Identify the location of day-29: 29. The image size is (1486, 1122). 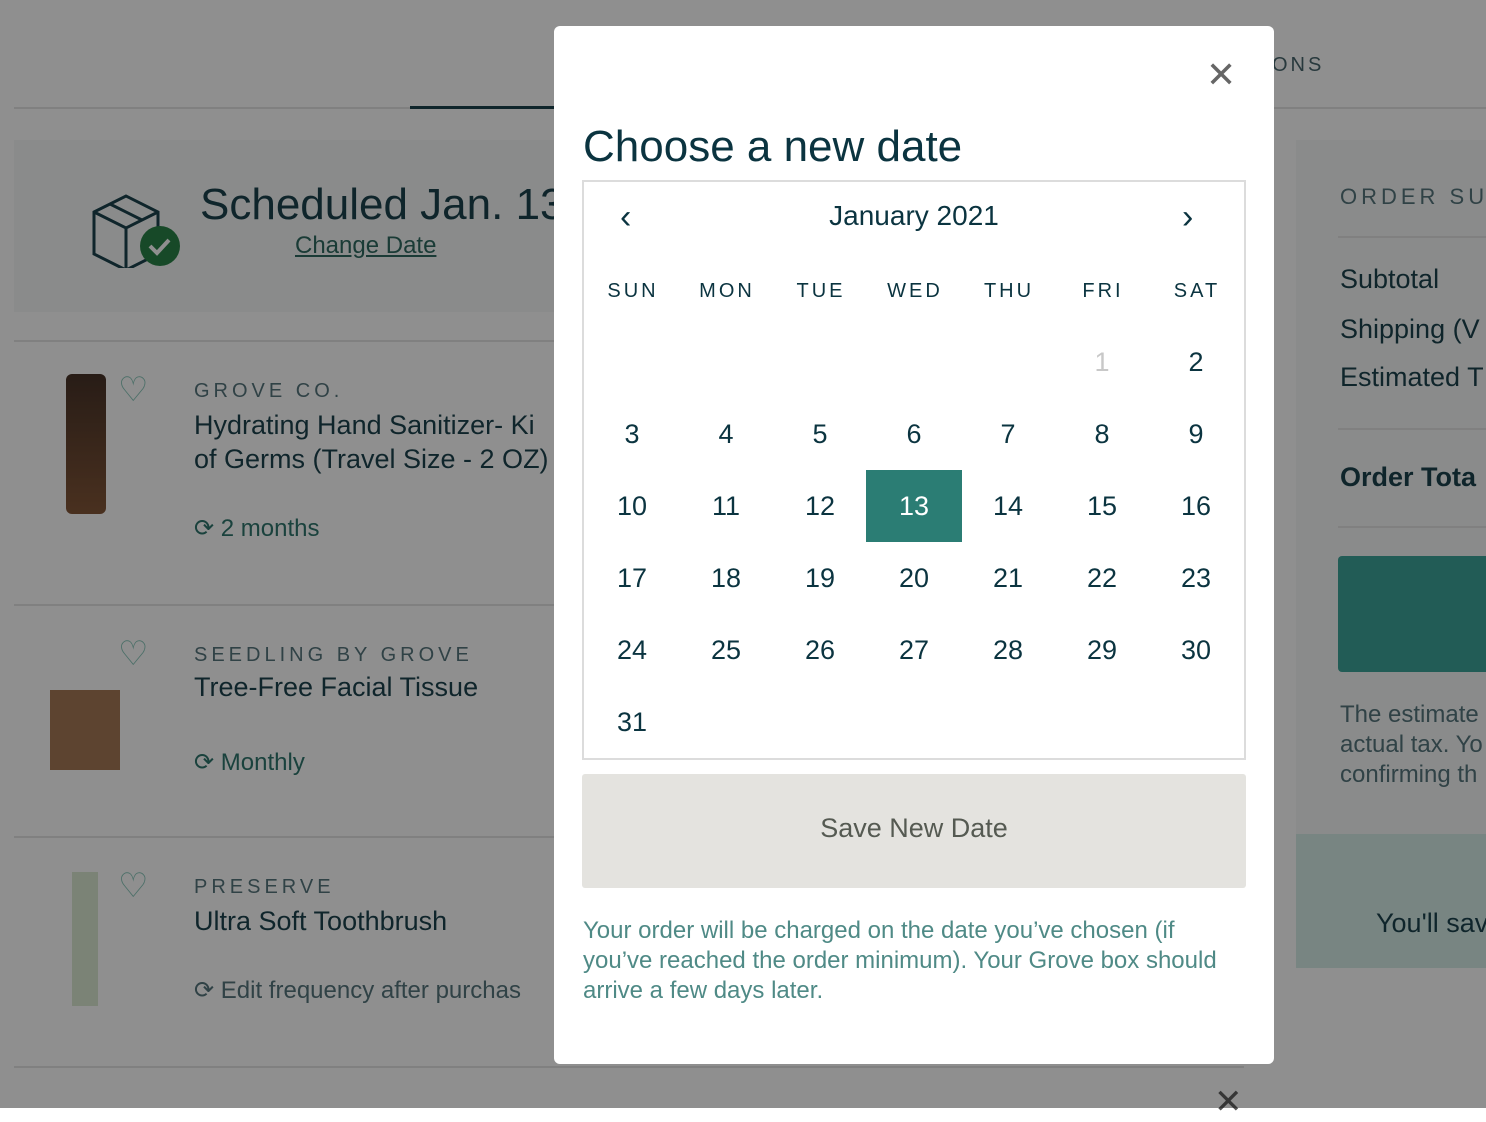
(1102, 650).